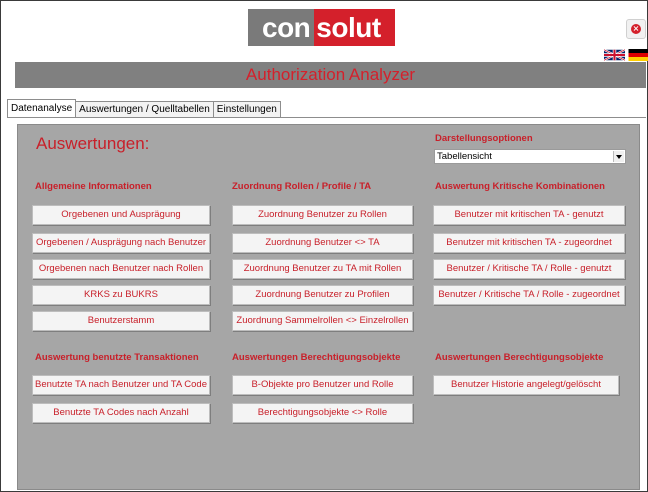 The height and width of the screenshot is (492, 648). Describe the element at coordinates (638, 55) in the screenshot. I see `german-flag-icon` at that location.